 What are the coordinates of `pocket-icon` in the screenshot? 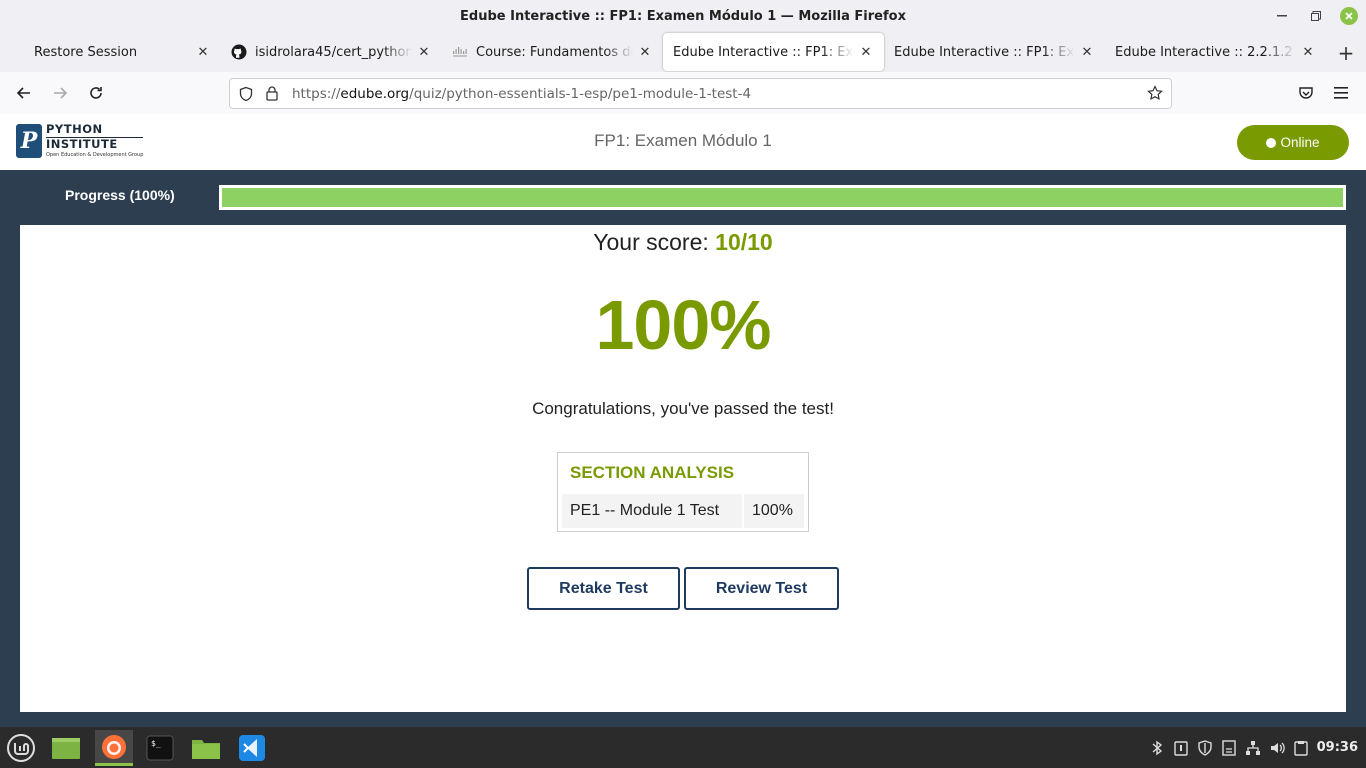 It's located at (1306, 93).